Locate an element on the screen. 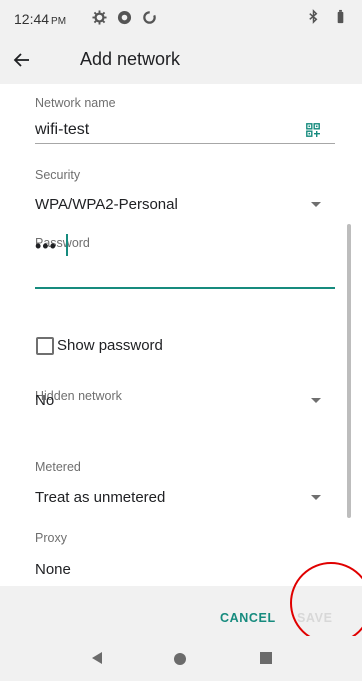  back-button is located at coordinates (22, 60).